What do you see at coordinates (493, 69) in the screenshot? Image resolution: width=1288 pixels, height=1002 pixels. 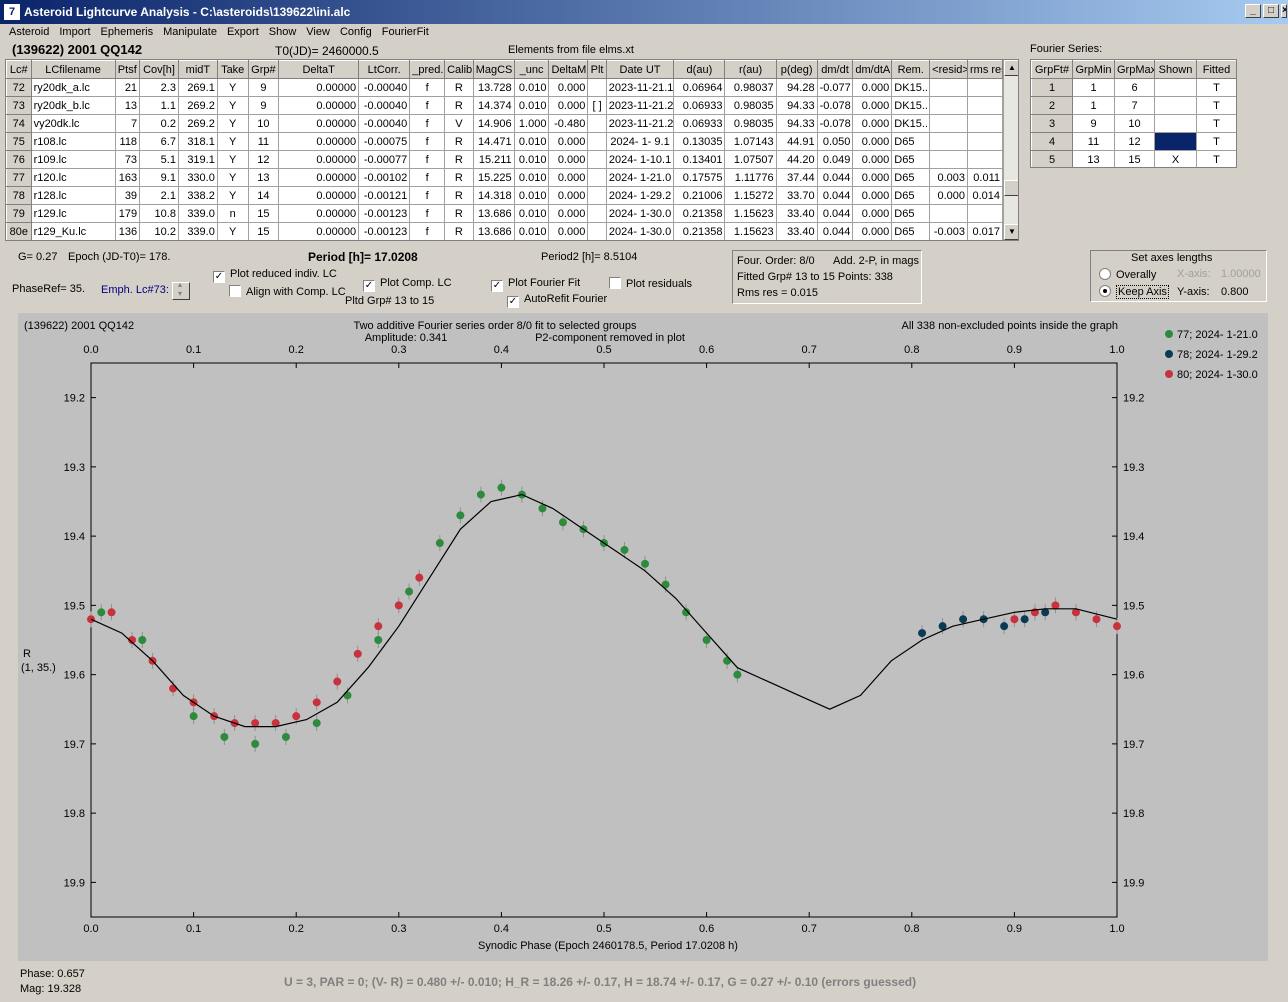 I see `lc-column-header: MagCS` at bounding box center [493, 69].